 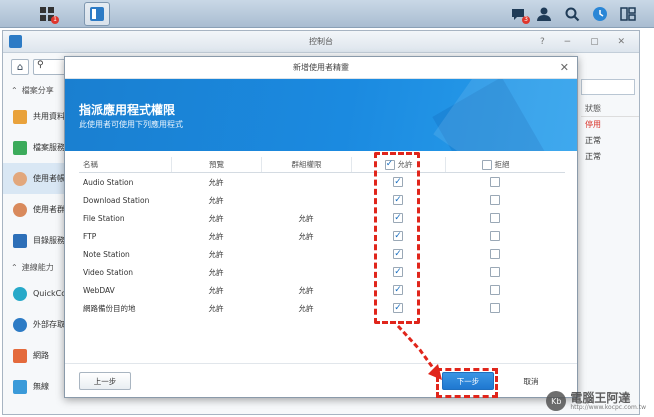 I want to click on desktop-button, so click(x=628, y=14).